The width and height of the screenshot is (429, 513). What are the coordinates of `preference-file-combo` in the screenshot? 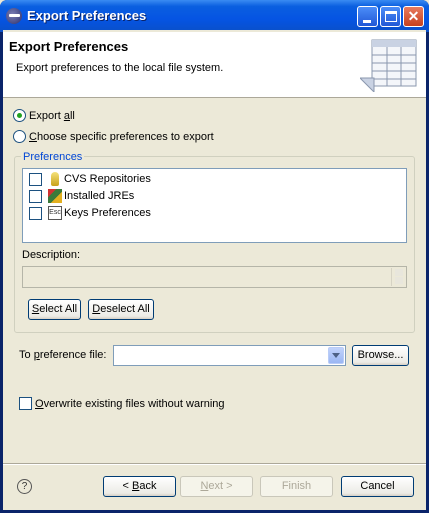 It's located at (229, 355).